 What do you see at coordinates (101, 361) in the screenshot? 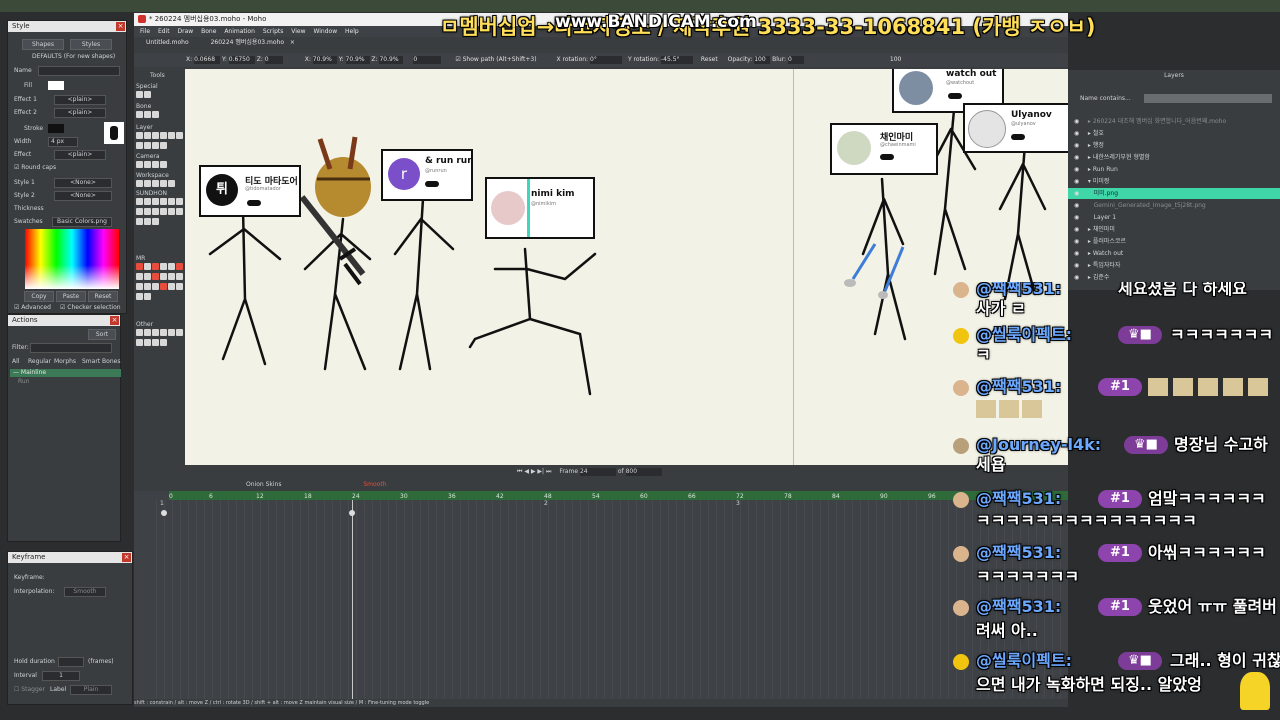
I see `tab-smart-bones: Smart Bones` at bounding box center [101, 361].